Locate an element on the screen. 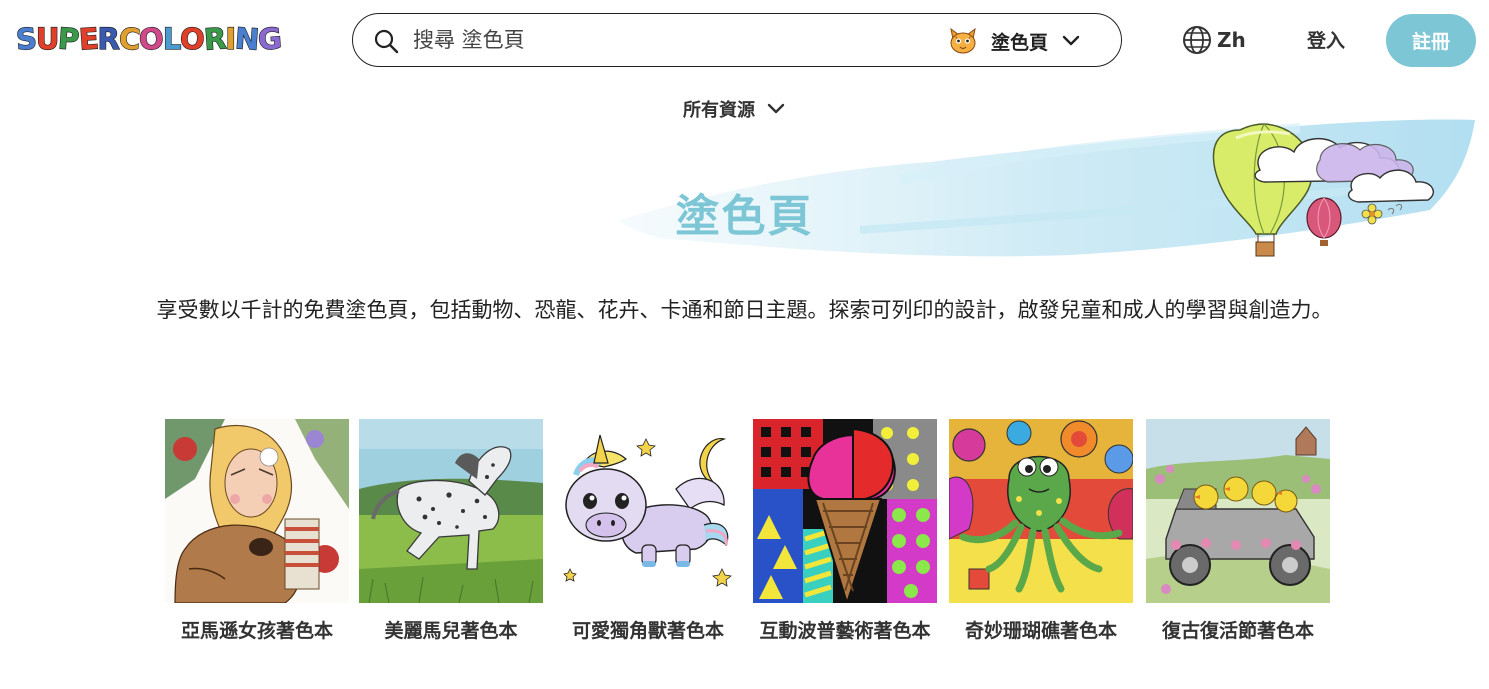  card-vintage-easter: 復古復活節著色本 is located at coordinates (1238, 532).